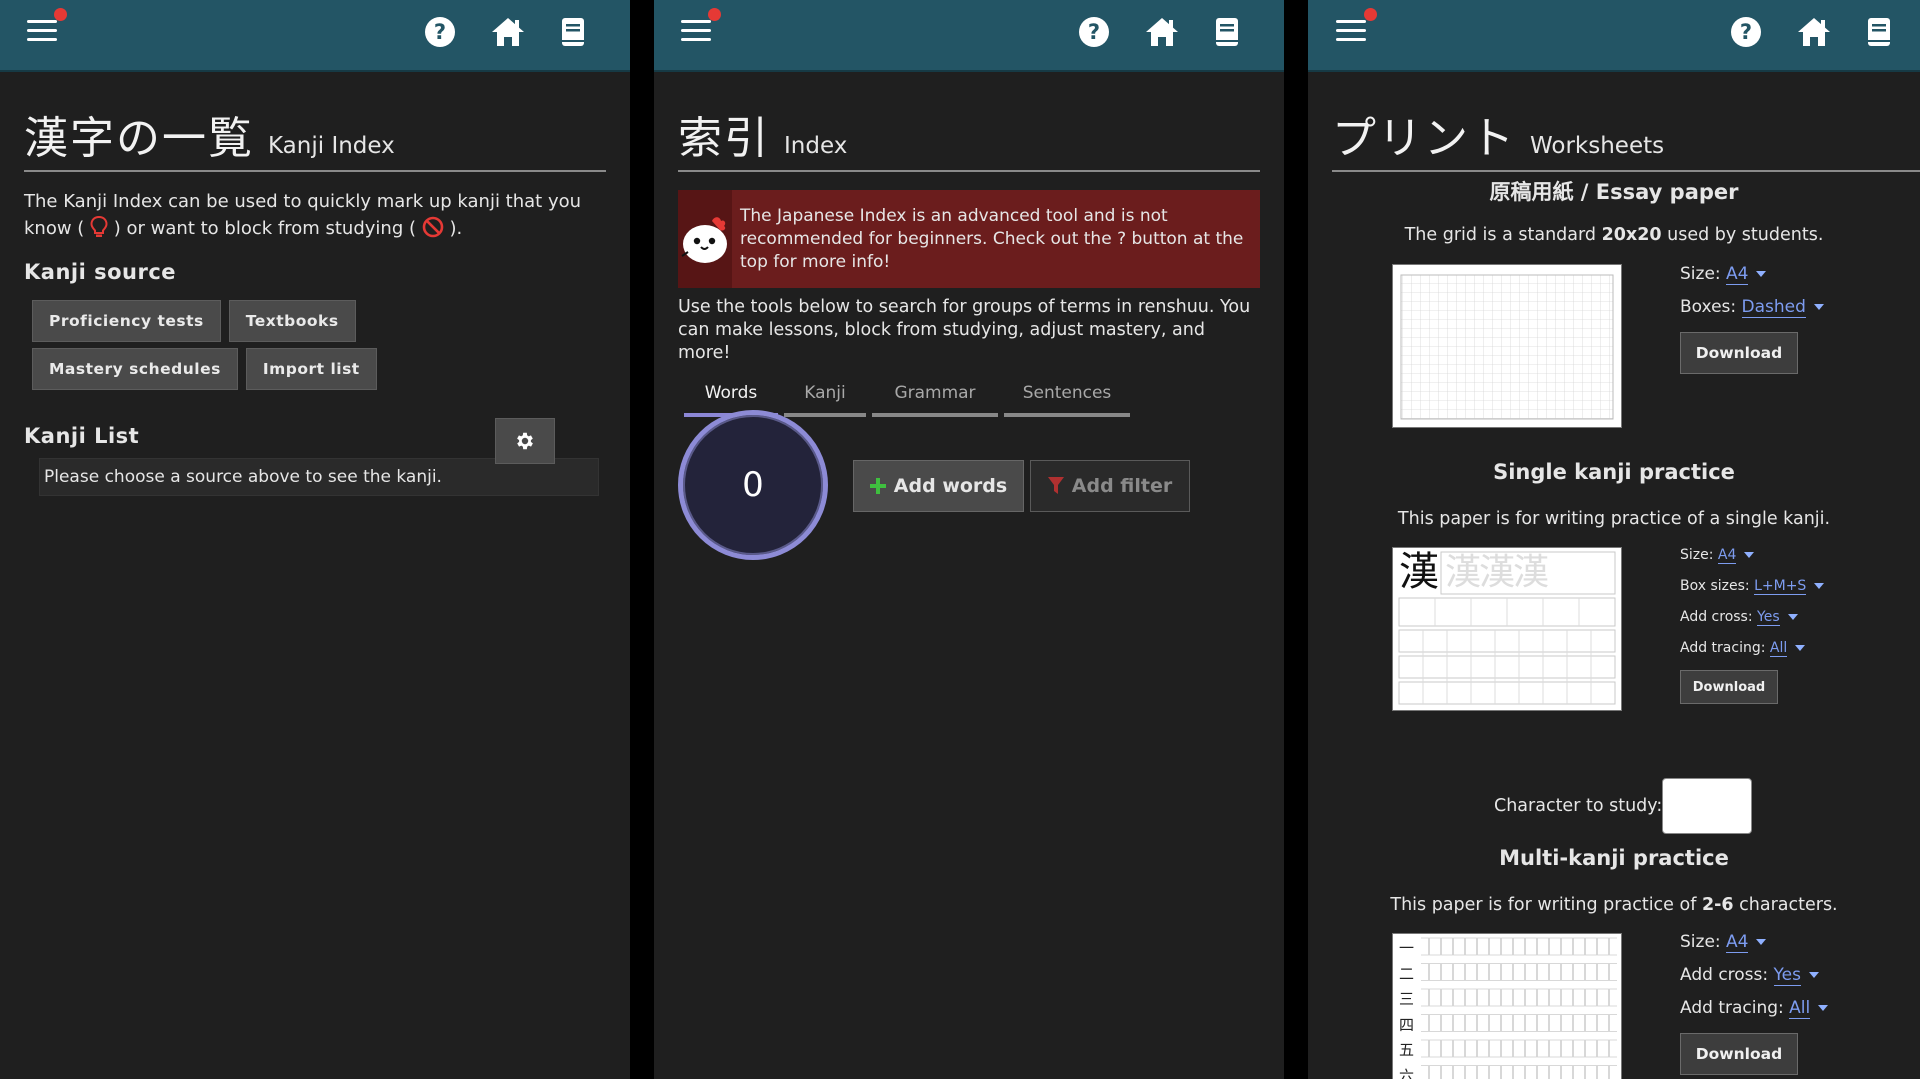 This screenshot has height=1079, width=1920. What do you see at coordinates (1729, 687) in the screenshot?
I see `single-download-button: Download` at bounding box center [1729, 687].